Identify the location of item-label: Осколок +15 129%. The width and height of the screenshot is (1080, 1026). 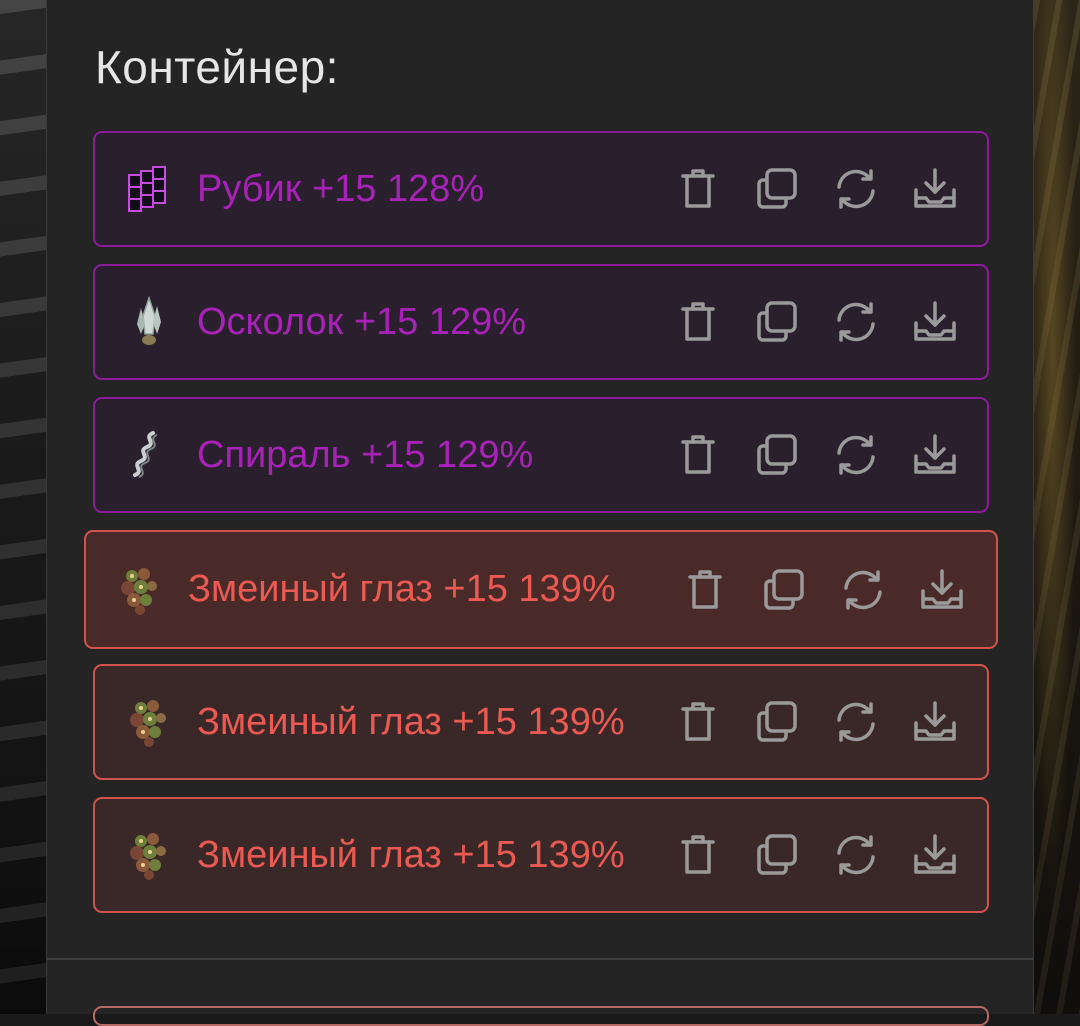
(362, 321).